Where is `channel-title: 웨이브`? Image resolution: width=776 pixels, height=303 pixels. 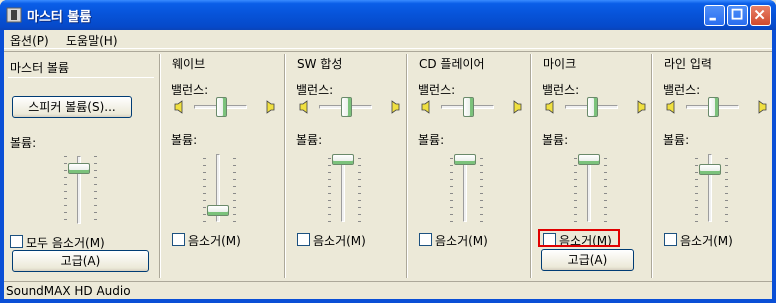 channel-title: 웨이브 is located at coordinates (189, 64).